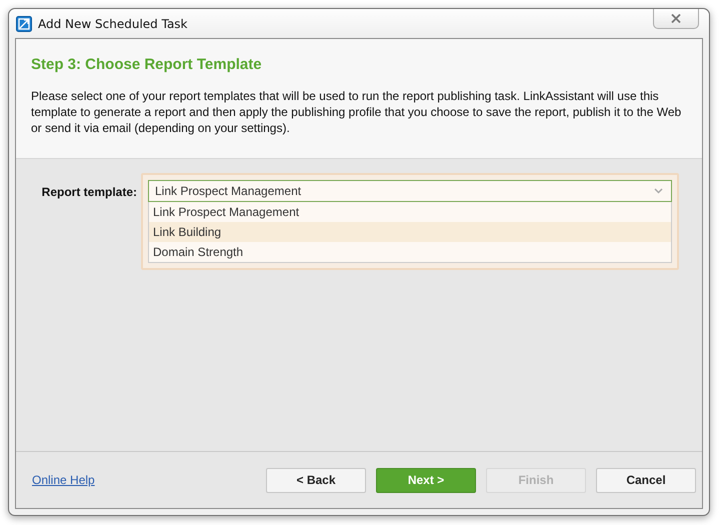 This screenshot has height=525, width=719. I want to click on chevron-icon, so click(658, 191).